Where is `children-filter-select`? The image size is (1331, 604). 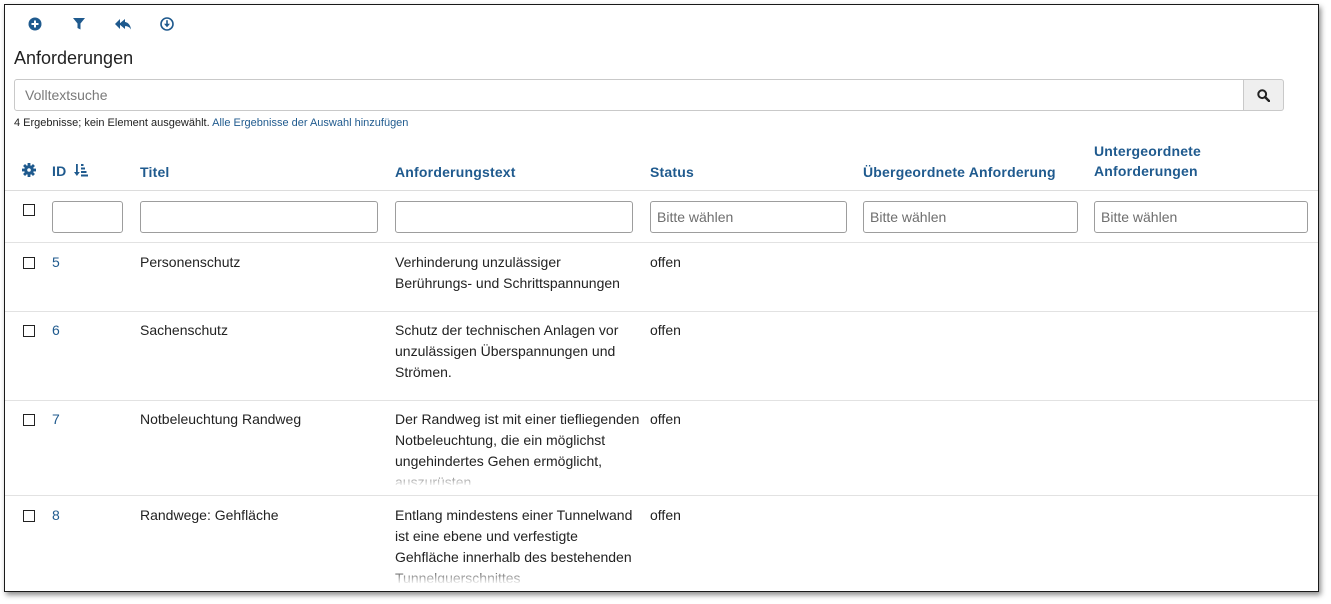
children-filter-select is located at coordinates (1201, 217).